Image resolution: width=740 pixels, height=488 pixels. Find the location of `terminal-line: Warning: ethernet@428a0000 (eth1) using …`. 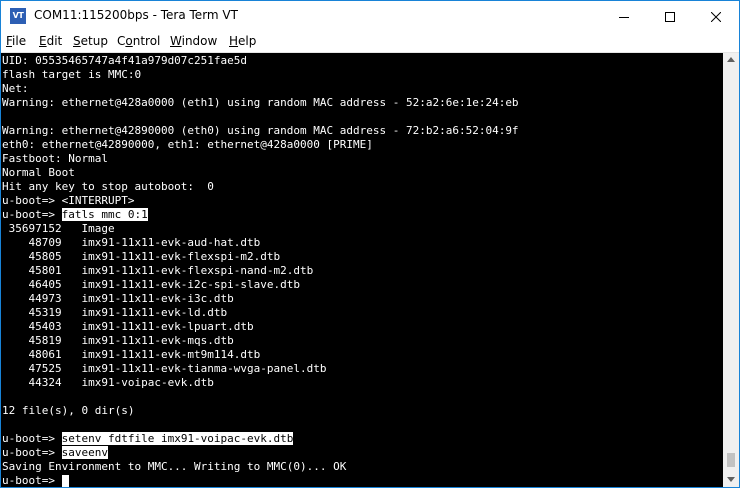

terminal-line: Warning: ethernet@428a0000 (eth1) using … is located at coordinates (260, 102).